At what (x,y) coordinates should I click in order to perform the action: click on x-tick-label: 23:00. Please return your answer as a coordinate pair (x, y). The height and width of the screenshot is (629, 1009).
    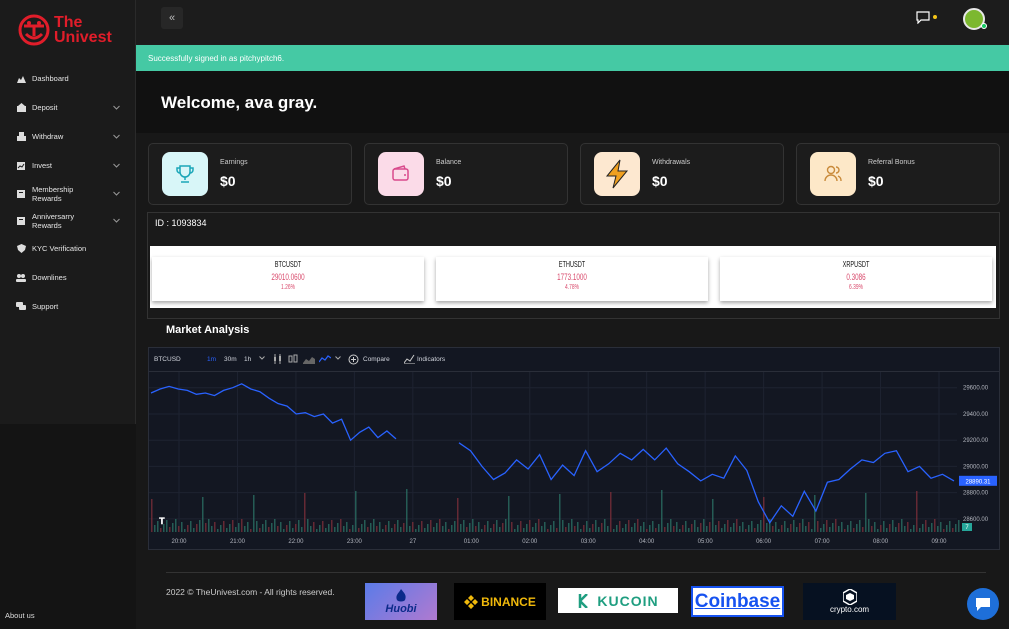
    Looking at the image, I should click on (355, 542).